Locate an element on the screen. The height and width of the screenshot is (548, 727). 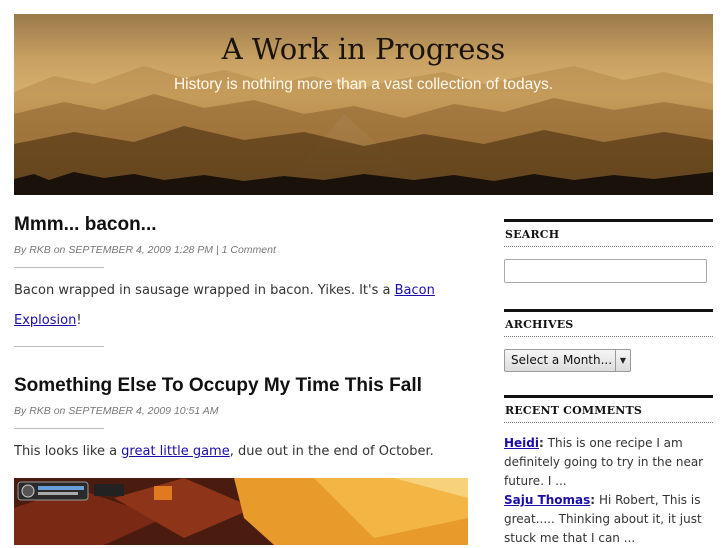
post-date: SEPTEMBER 4, 2009 10:51 AM is located at coordinates (143, 411).